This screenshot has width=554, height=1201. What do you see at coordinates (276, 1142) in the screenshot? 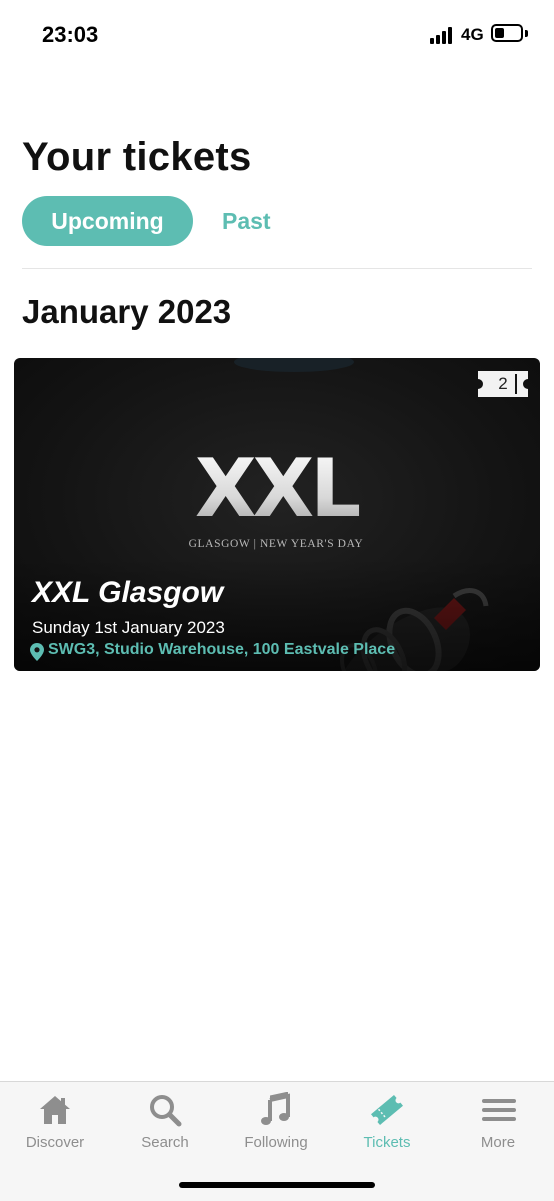
I see `nav-following-label: Following` at bounding box center [276, 1142].